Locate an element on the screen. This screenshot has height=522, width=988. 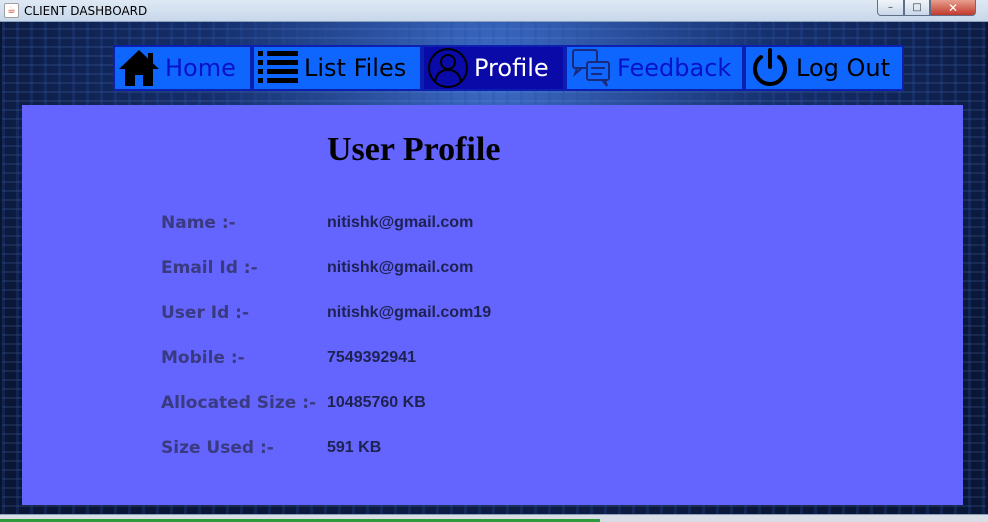
nav-logout-label: Log Out is located at coordinates (843, 68).